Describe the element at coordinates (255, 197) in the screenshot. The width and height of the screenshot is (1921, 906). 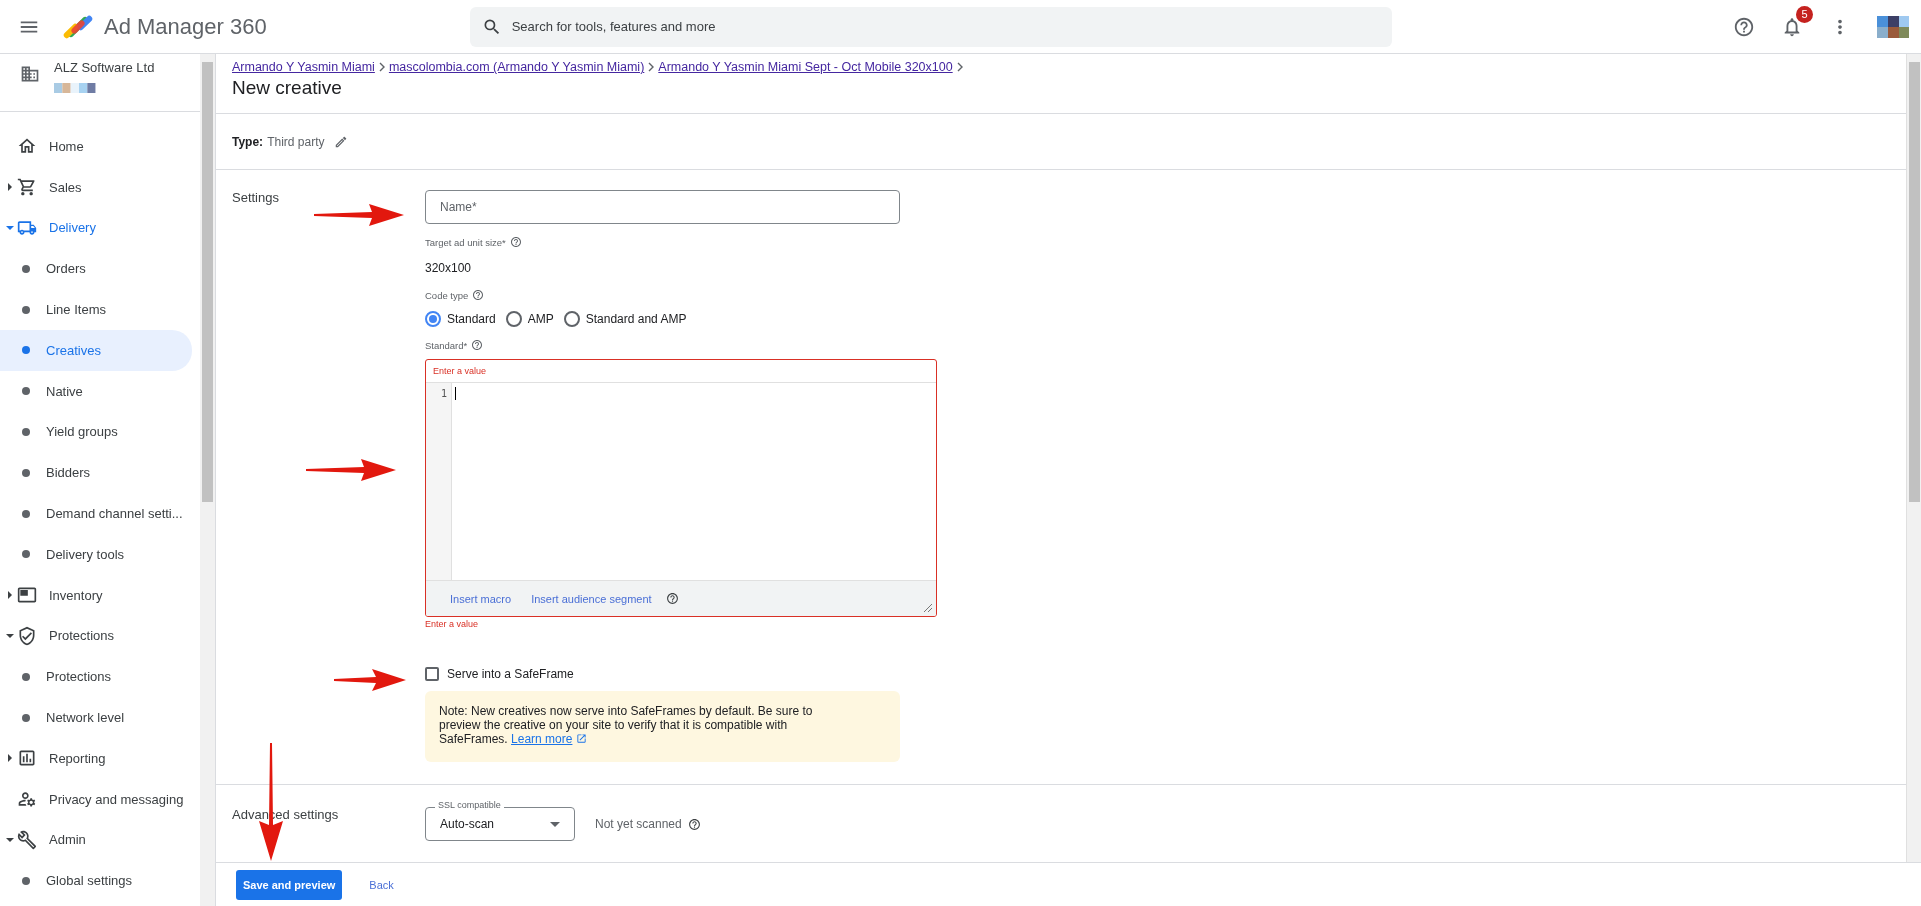
I see `section-heading: Settings` at that location.